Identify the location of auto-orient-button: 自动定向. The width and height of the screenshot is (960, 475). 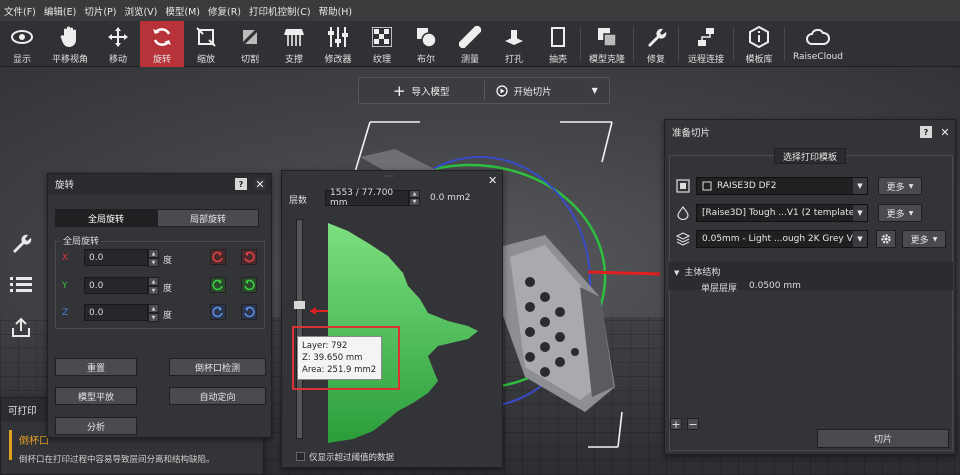
(217, 396).